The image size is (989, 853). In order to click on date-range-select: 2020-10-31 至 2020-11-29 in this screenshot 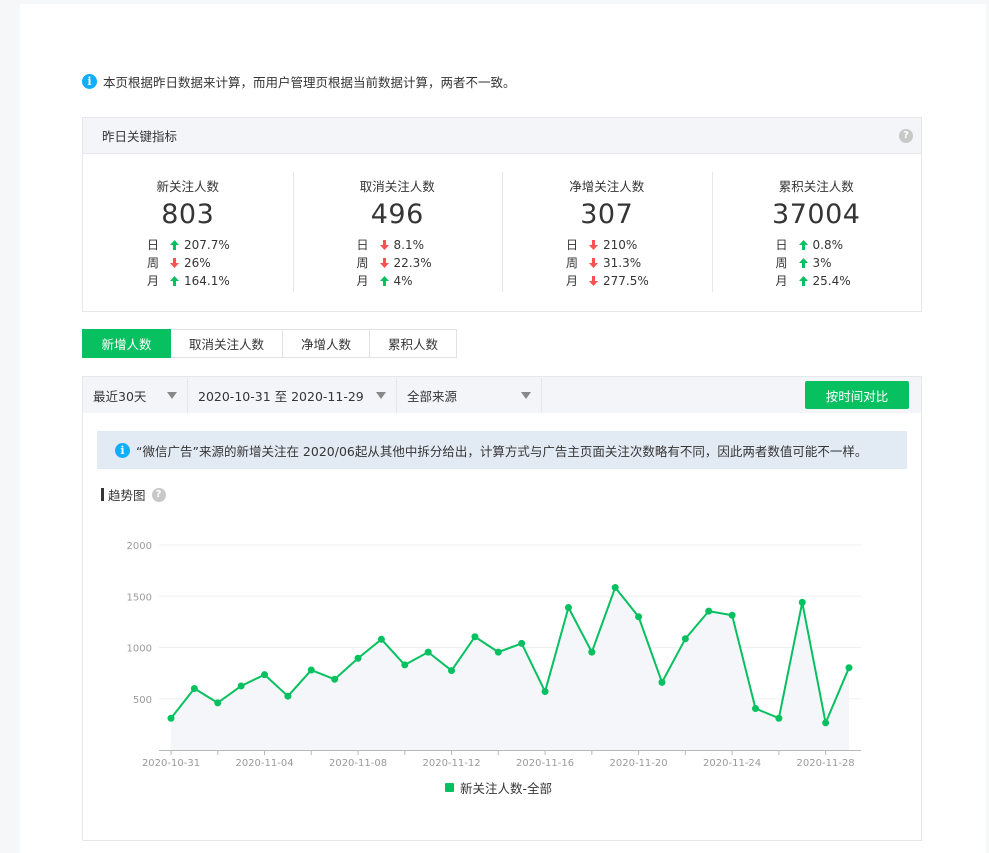, I will do `click(292, 395)`.